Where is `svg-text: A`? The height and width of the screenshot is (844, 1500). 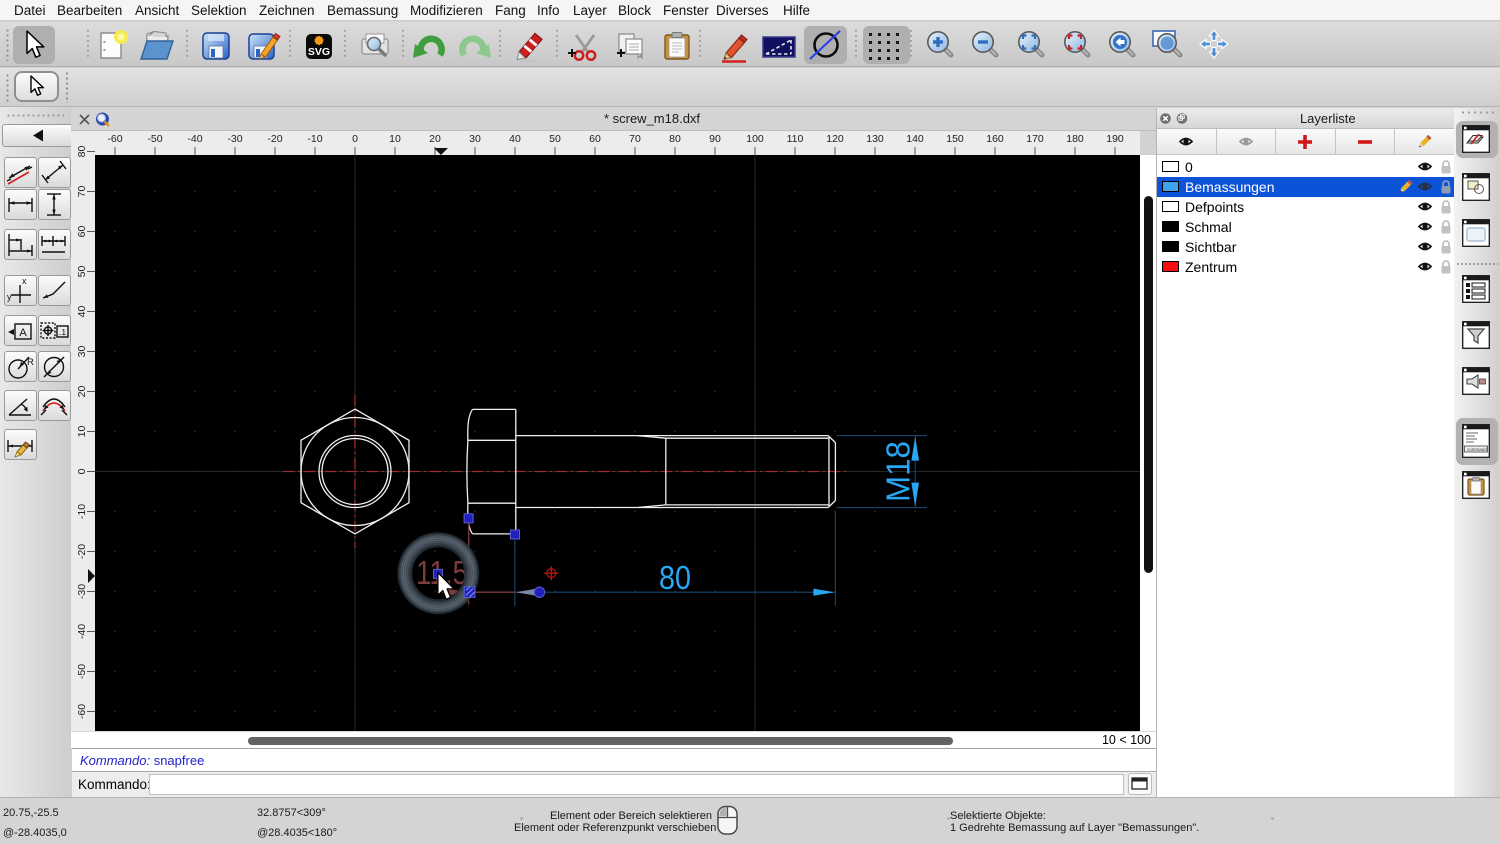
svg-text: A is located at coordinates (23, 333).